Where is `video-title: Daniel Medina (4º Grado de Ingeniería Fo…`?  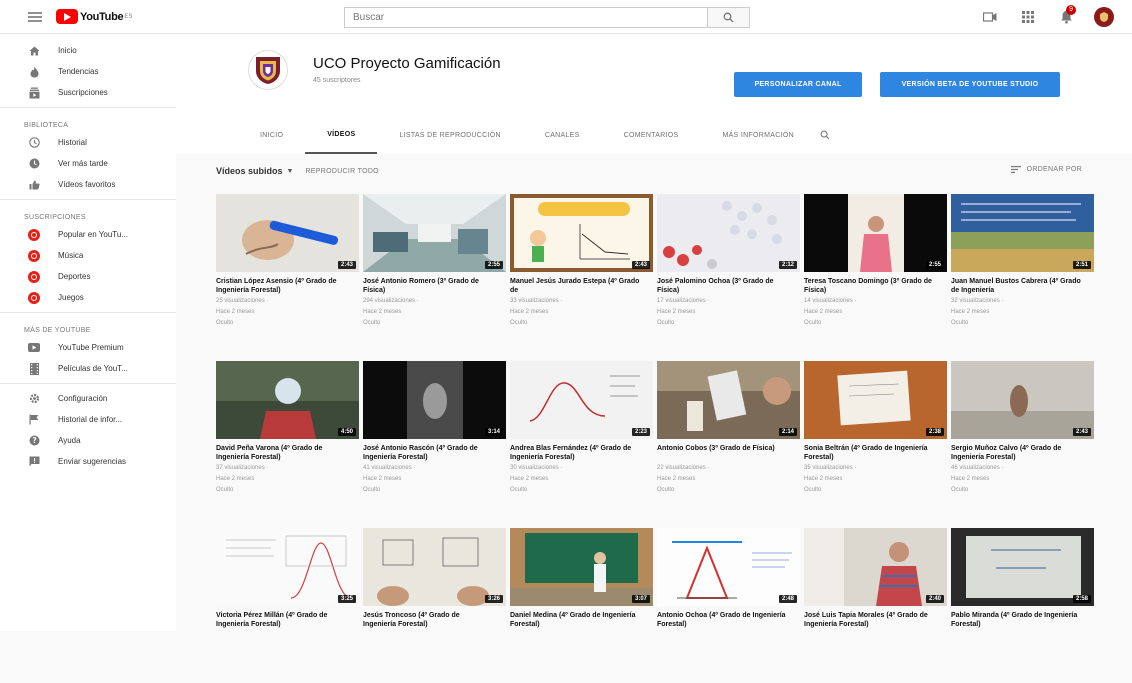
video-title: Daniel Medina (4º Grado de Ingeniería Fo… is located at coordinates (575, 620).